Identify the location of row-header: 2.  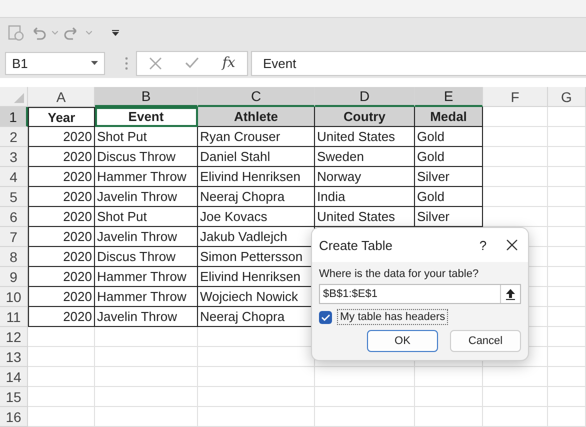
(14, 137).